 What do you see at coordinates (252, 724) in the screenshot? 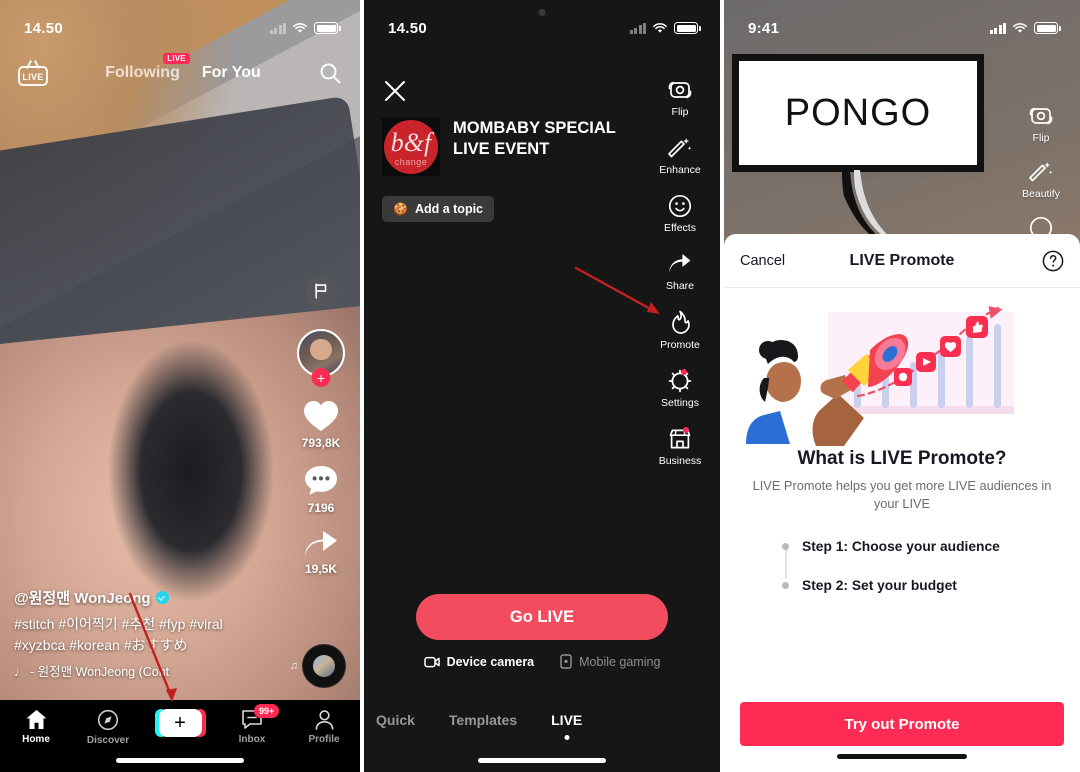
I see `tabbar-item-inbox: 99+ Inbox` at bounding box center [252, 724].